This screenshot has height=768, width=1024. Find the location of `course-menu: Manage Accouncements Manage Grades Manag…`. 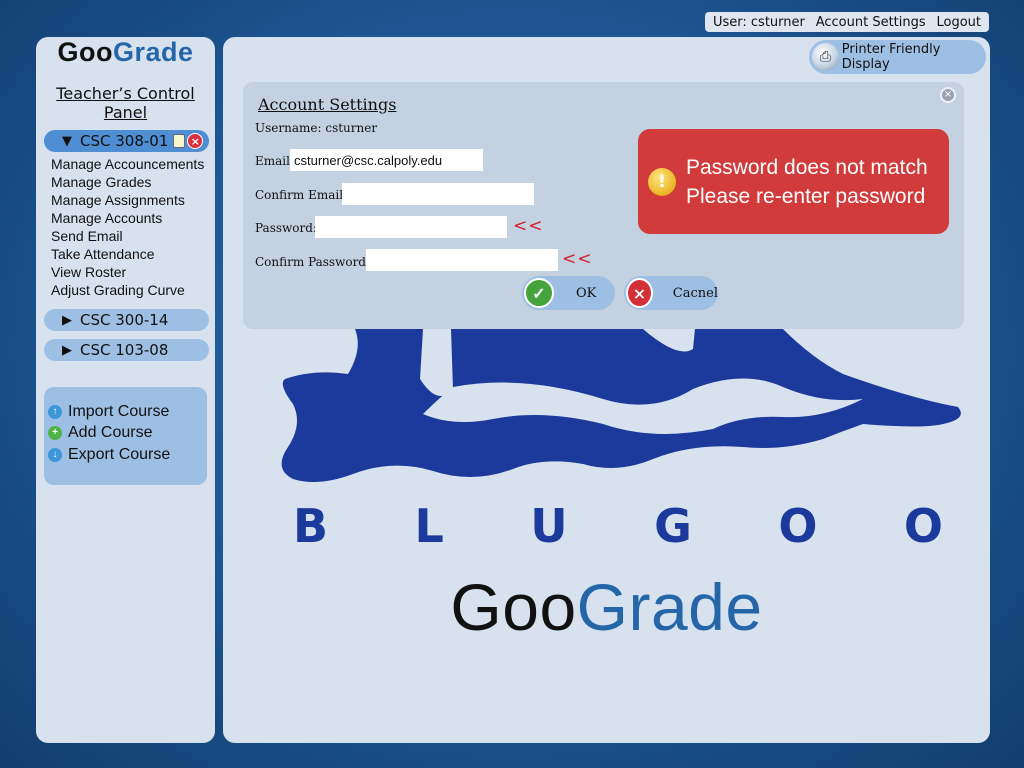

course-menu: Manage Accouncements Manage Grades Manag… is located at coordinates (127, 227).